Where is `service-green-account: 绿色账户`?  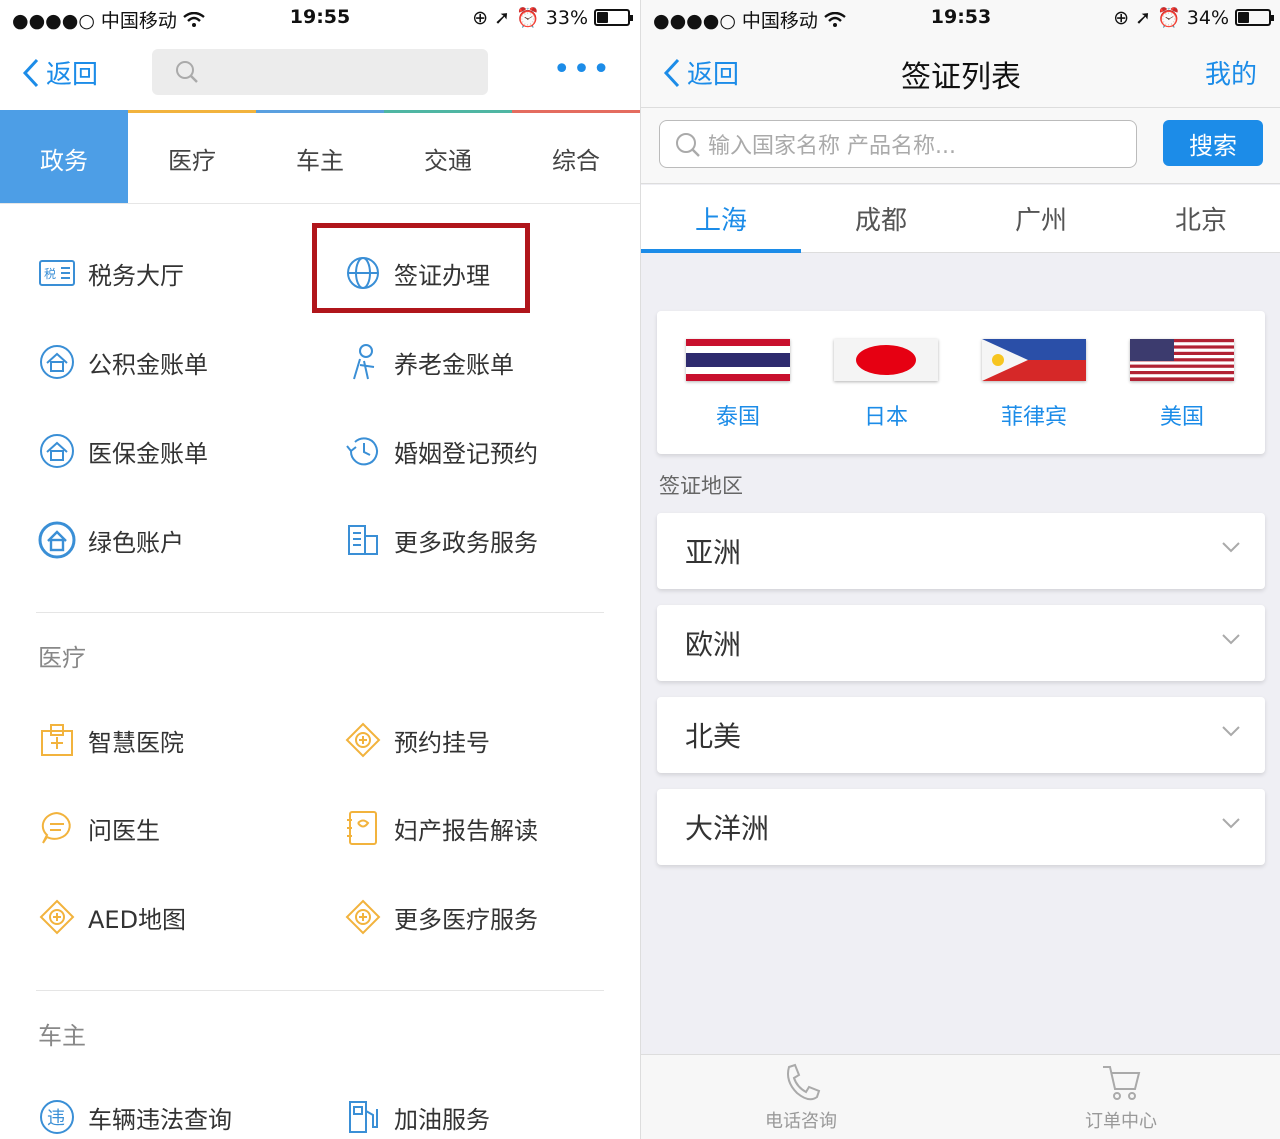 service-green-account: 绿色账户 is located at coordinates (111, 540).